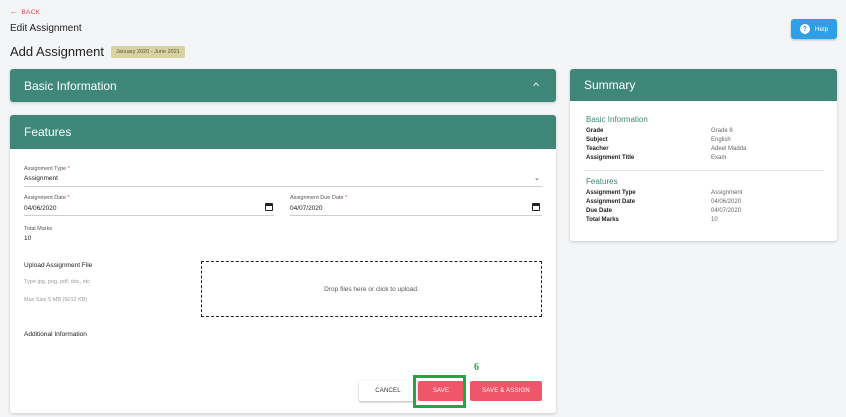 The width and height of the screenshot is (846, 417). I want to click on due-date-input: 04/07/2020, so click(306, 208).